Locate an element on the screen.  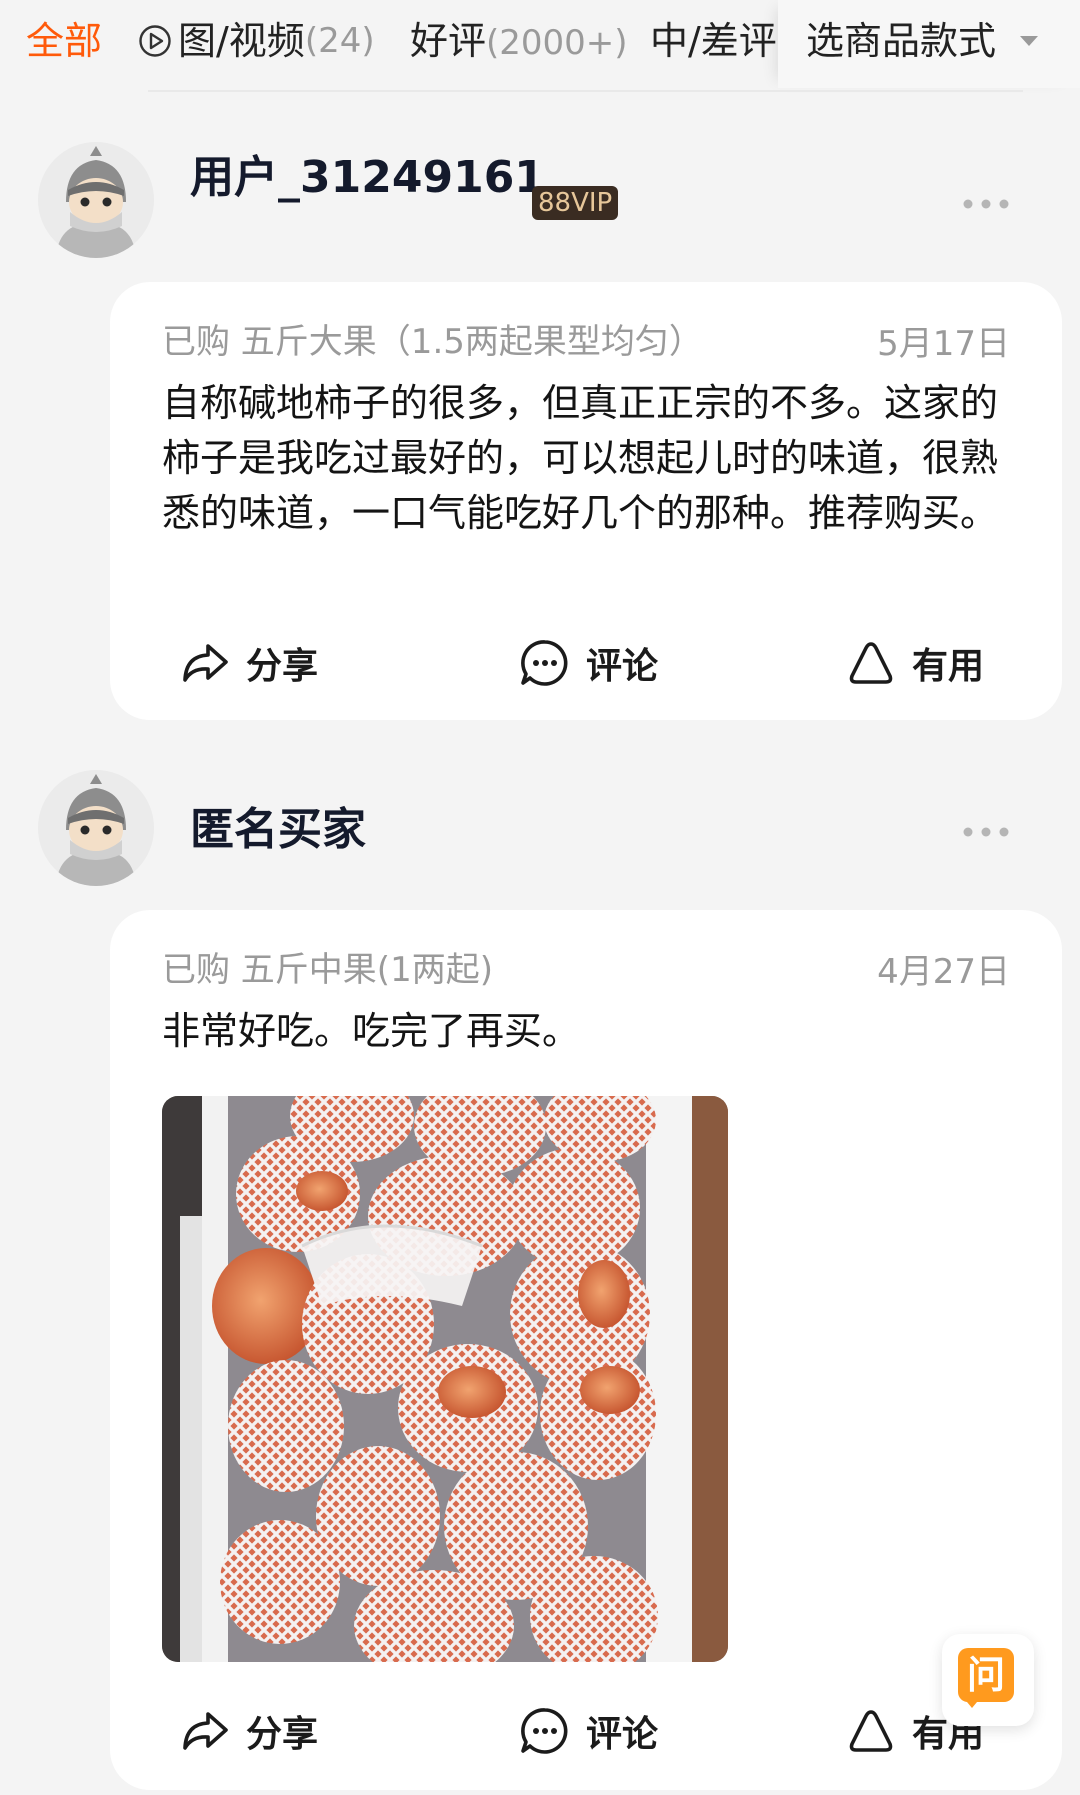
review-date: 5月17日 is located at coordinates (943, 344).